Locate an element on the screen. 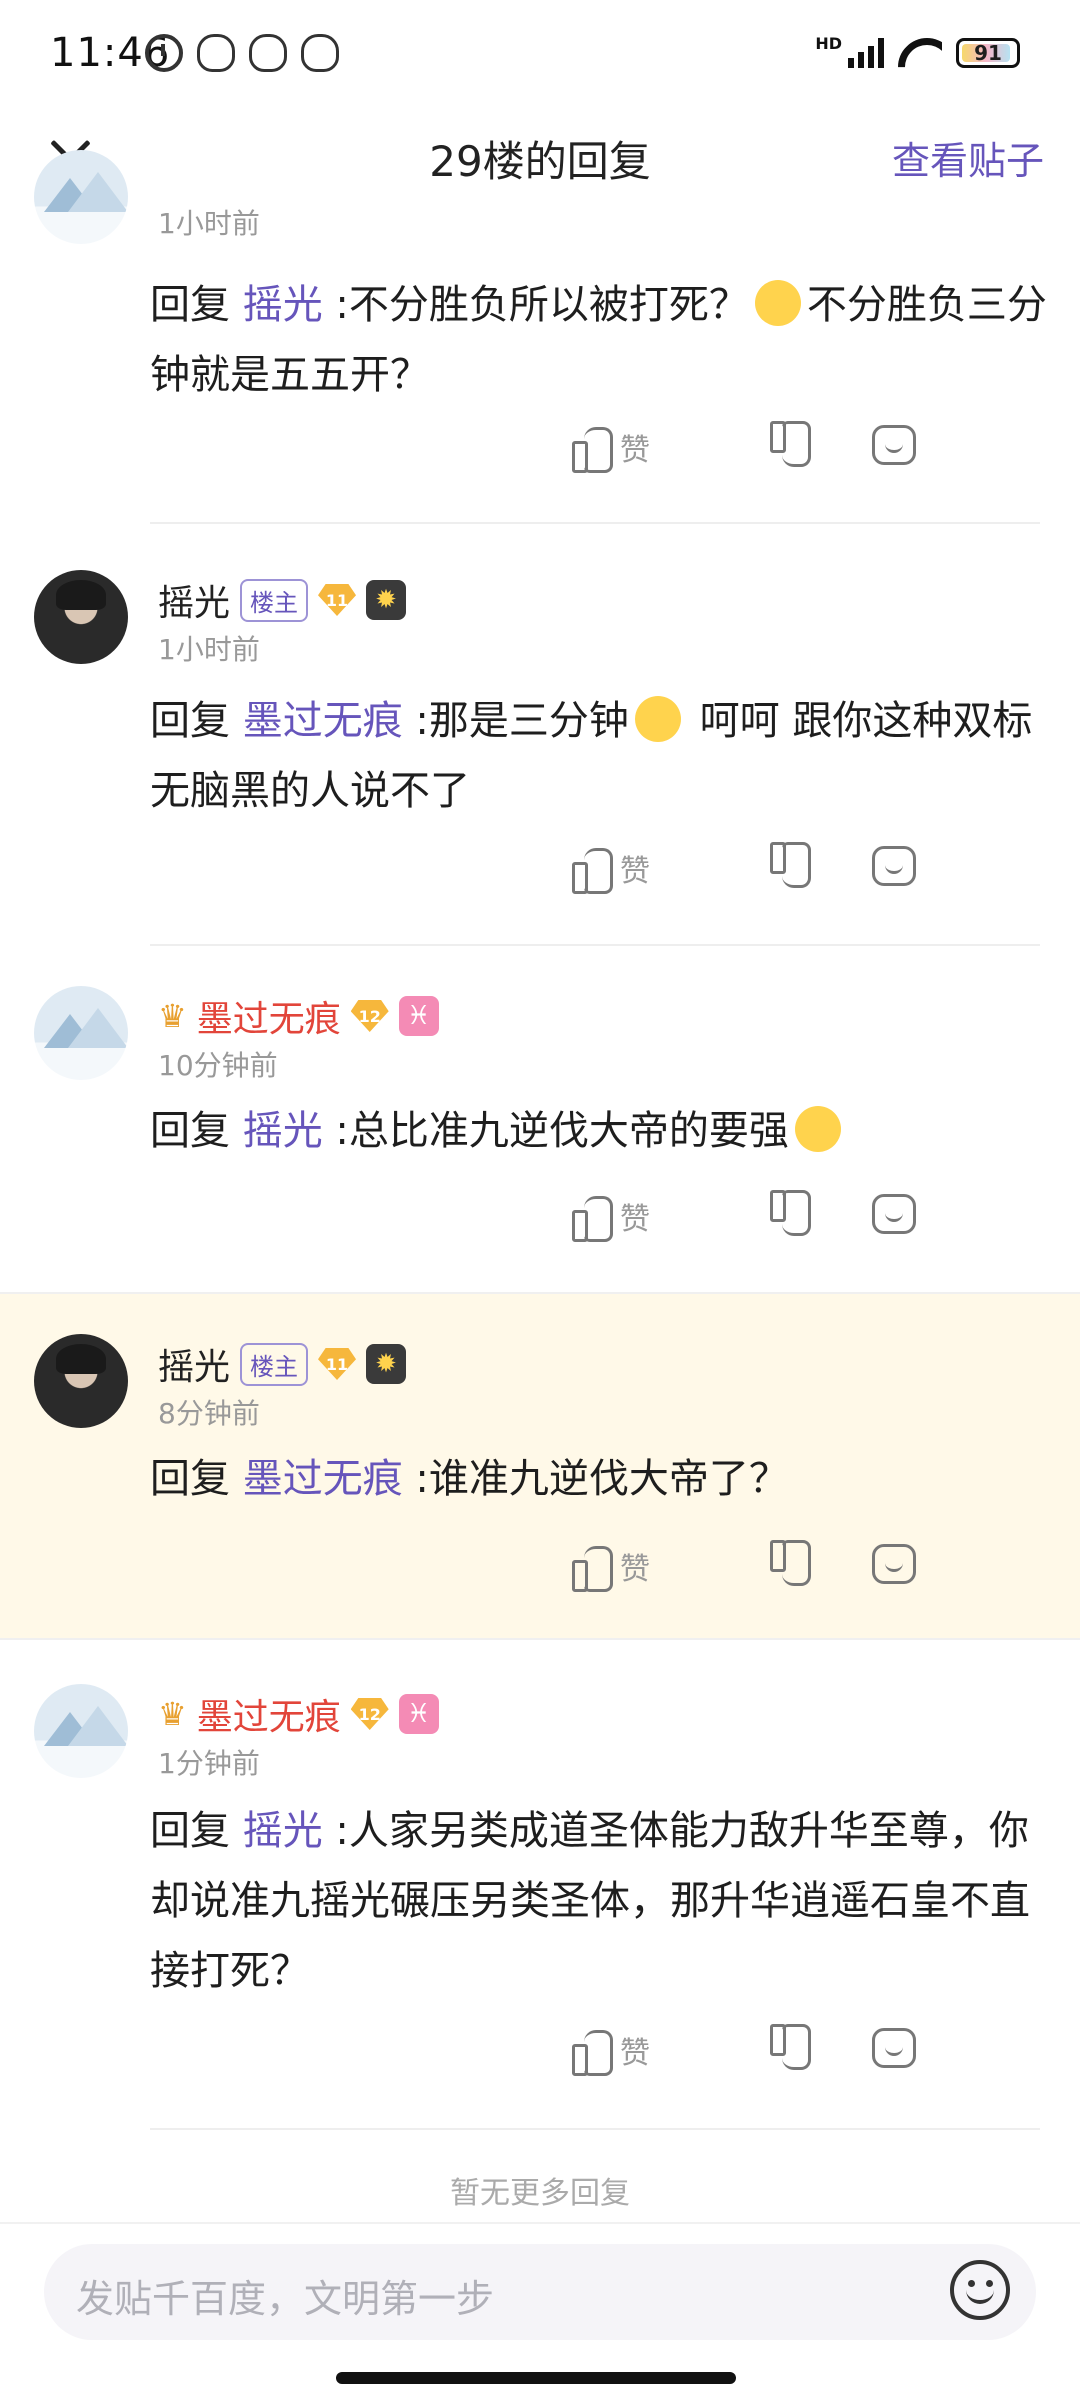  reply-text: :总比准九逆伐大帝的要强 is located at coordinates (555, 1131).